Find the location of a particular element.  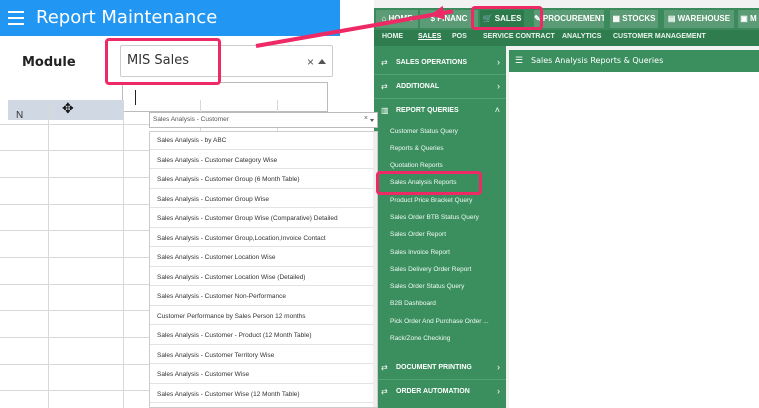

sidebar-section-document-printing: ⇄ DOCUMENT PRINTING › is located at coordinates (440, 368).